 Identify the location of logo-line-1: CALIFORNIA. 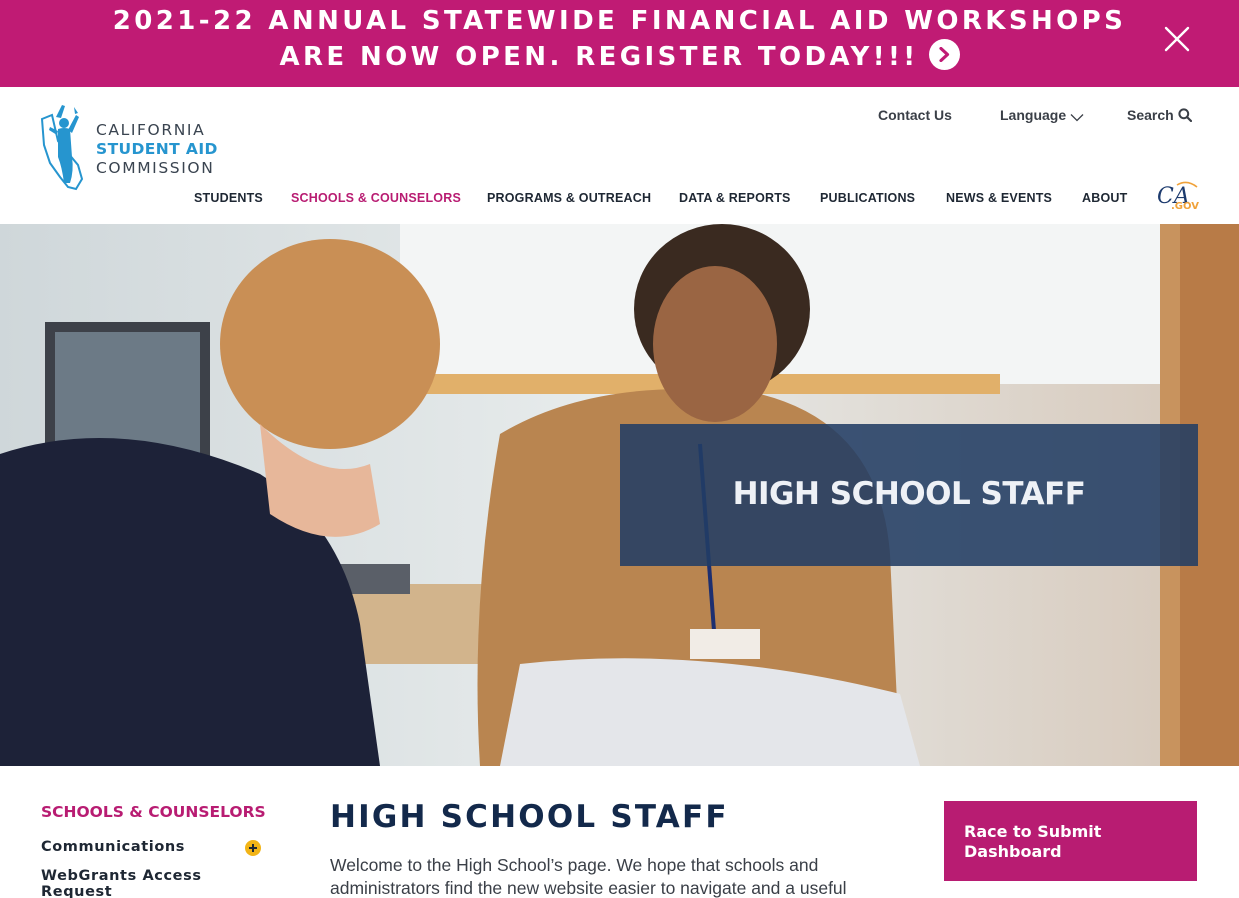
(151, 130).